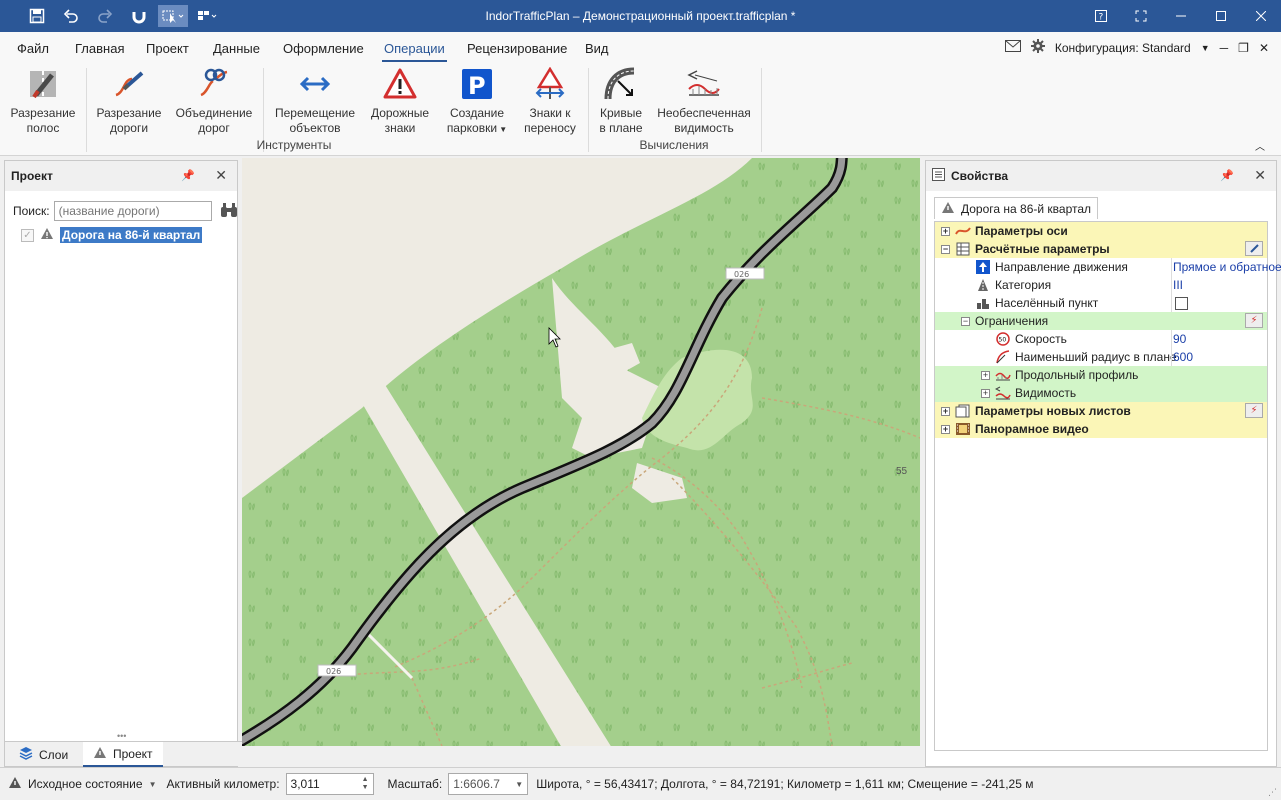 The width and height of the screenshot is (1281, 800). I want to click on tab-project-panel: Проект, so click(123, 754).